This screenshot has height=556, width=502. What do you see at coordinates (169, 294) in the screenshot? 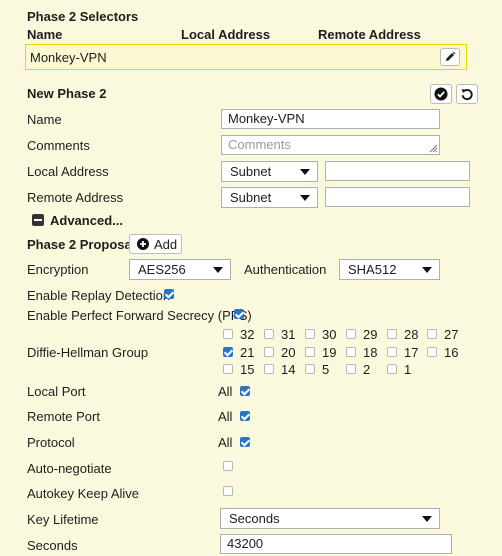
I see `replay-detection-checkbox` at bounding box center [169, 294].